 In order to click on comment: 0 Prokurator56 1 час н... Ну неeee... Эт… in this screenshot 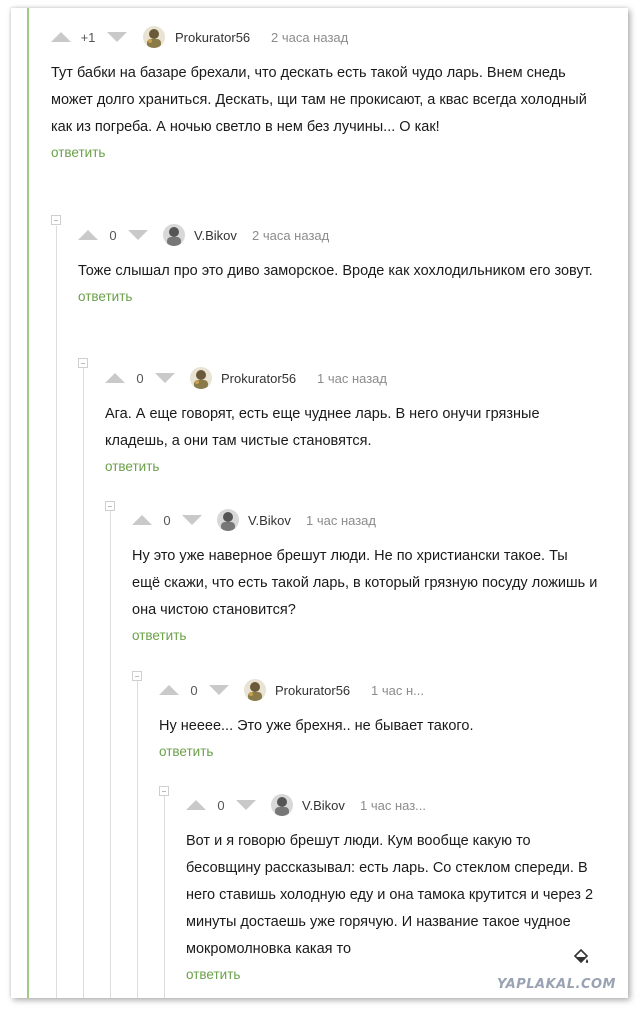, I will do `click(393, 719)`.